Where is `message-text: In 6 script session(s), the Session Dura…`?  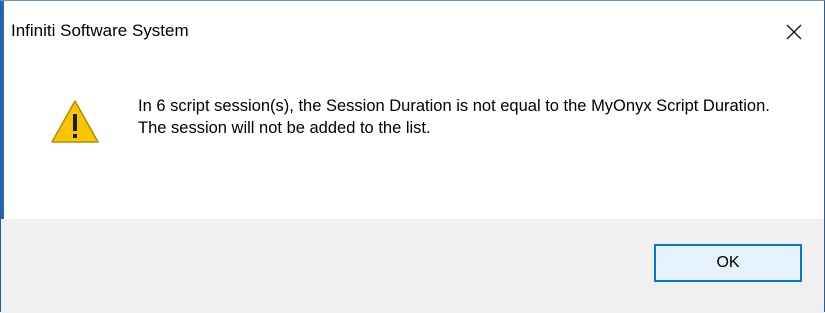
message-text: In 6 script session(s), the Session Dura… is located at coordinates (454, 117).